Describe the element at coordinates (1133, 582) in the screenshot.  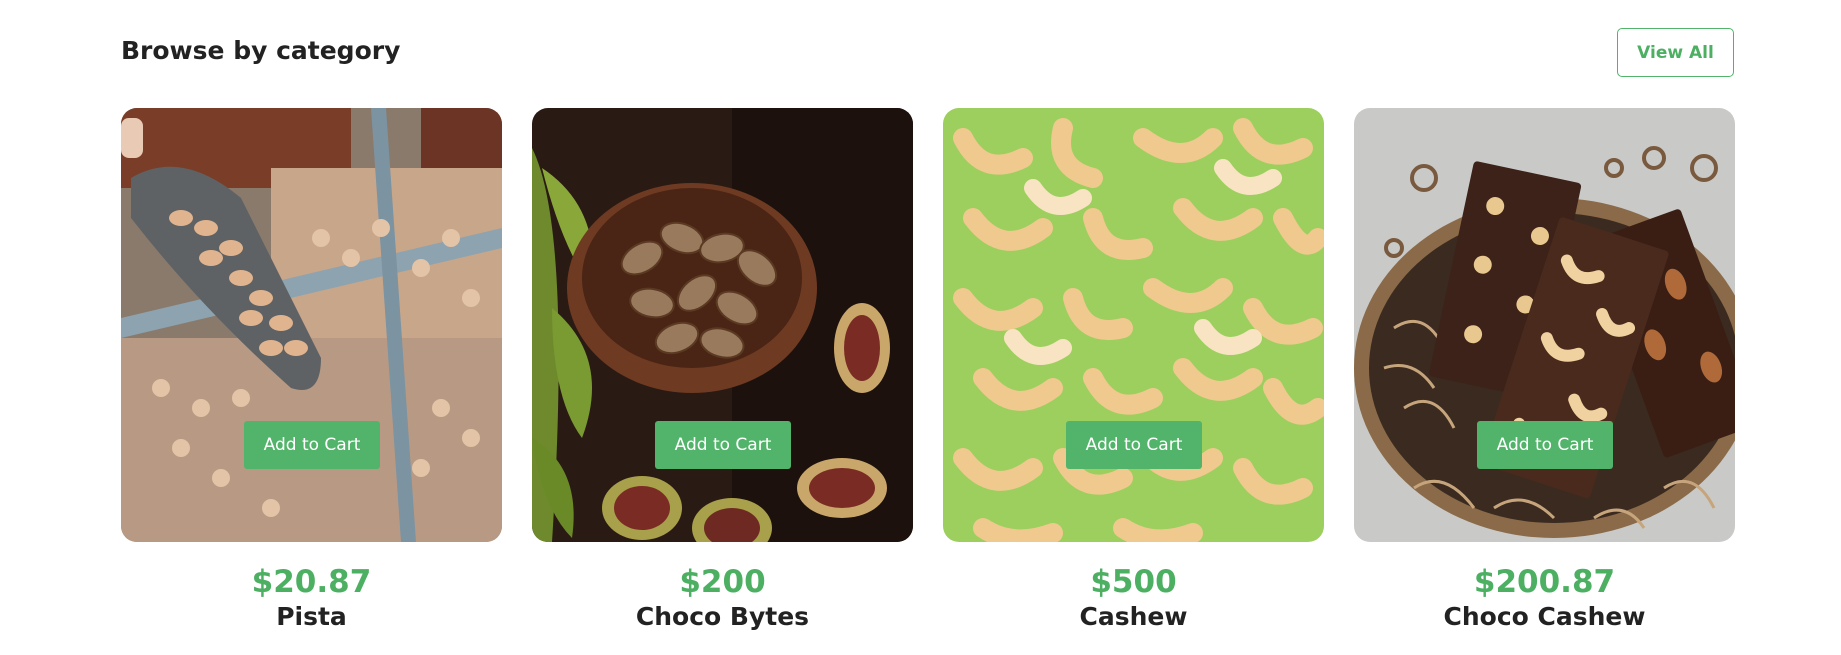
I see `product-price: $500` at that location.